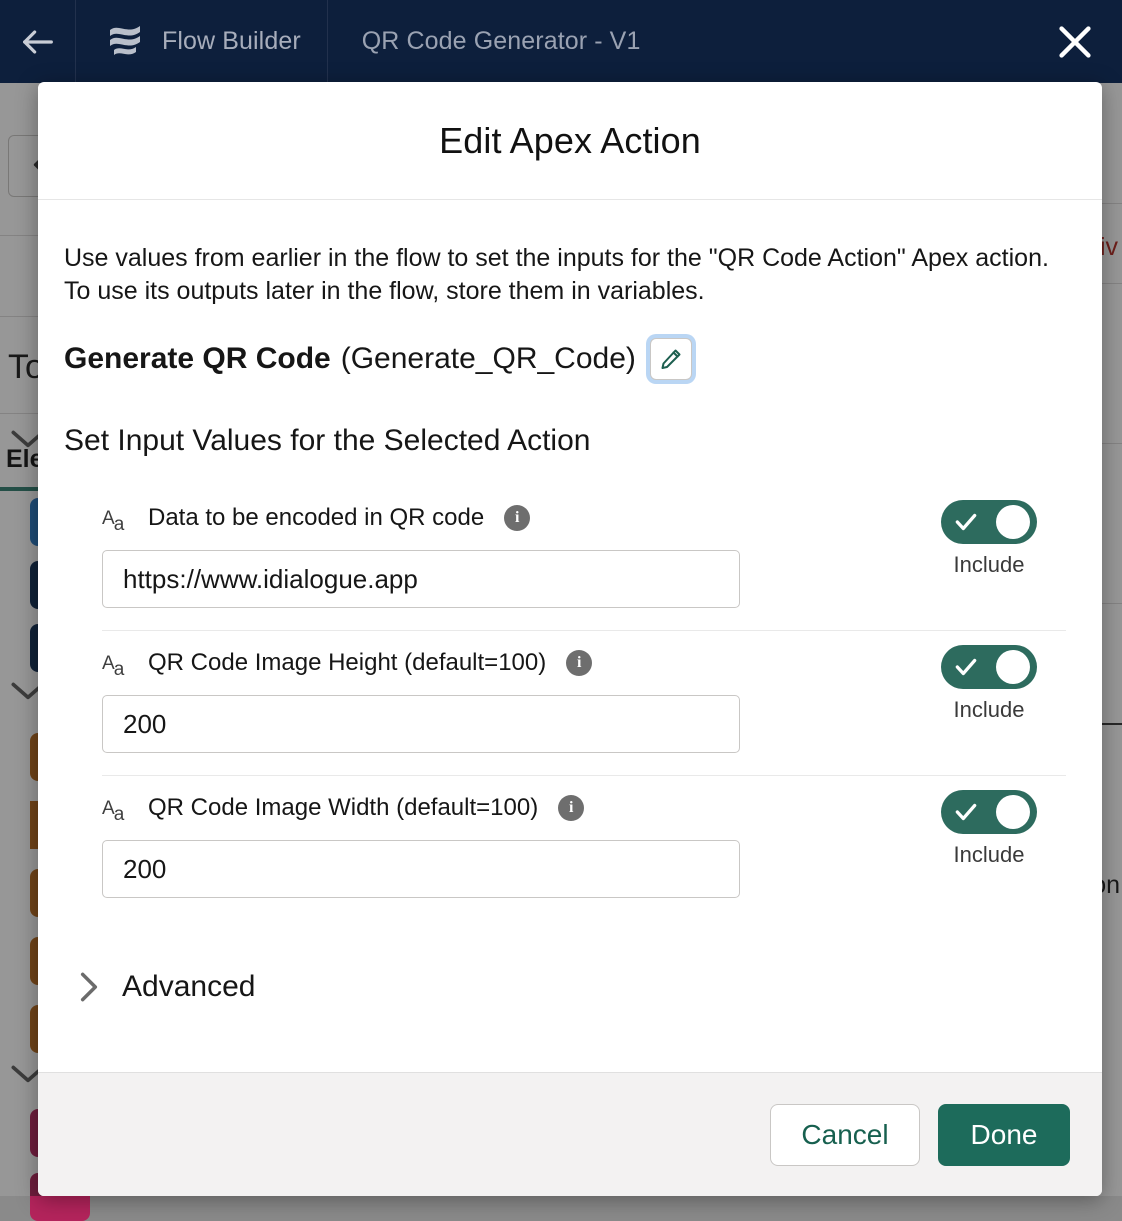 The image size is (1122, 1221). Describe the element at coordinates (316, 518) in the screenshot. I see `input-label: Data to be encoded in QR code` at that location.